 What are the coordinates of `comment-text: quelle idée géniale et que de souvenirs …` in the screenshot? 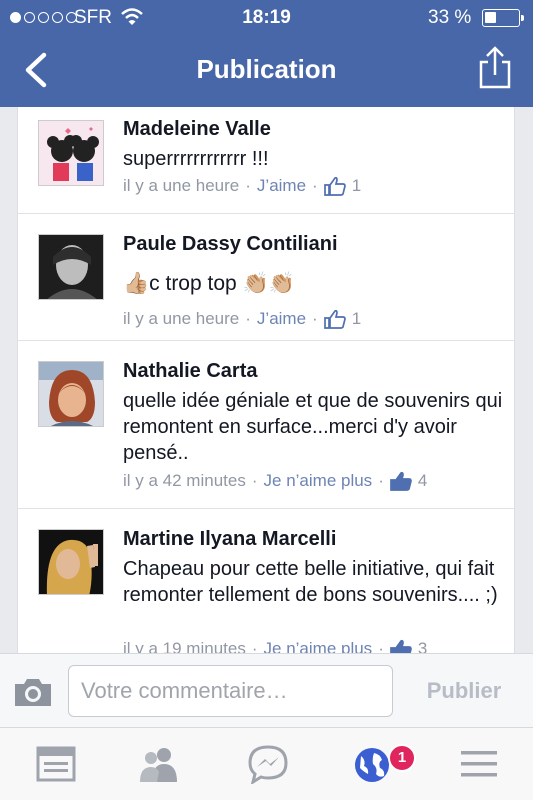 It's located at (313, 427).